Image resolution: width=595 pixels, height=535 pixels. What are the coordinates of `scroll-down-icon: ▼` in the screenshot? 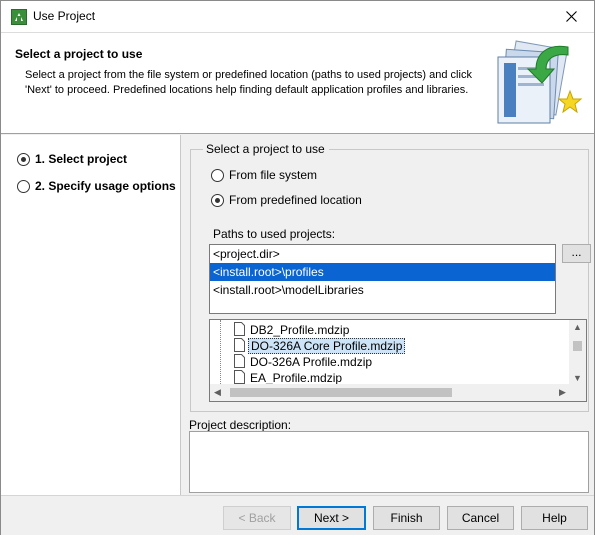 It's located at (577, 378).